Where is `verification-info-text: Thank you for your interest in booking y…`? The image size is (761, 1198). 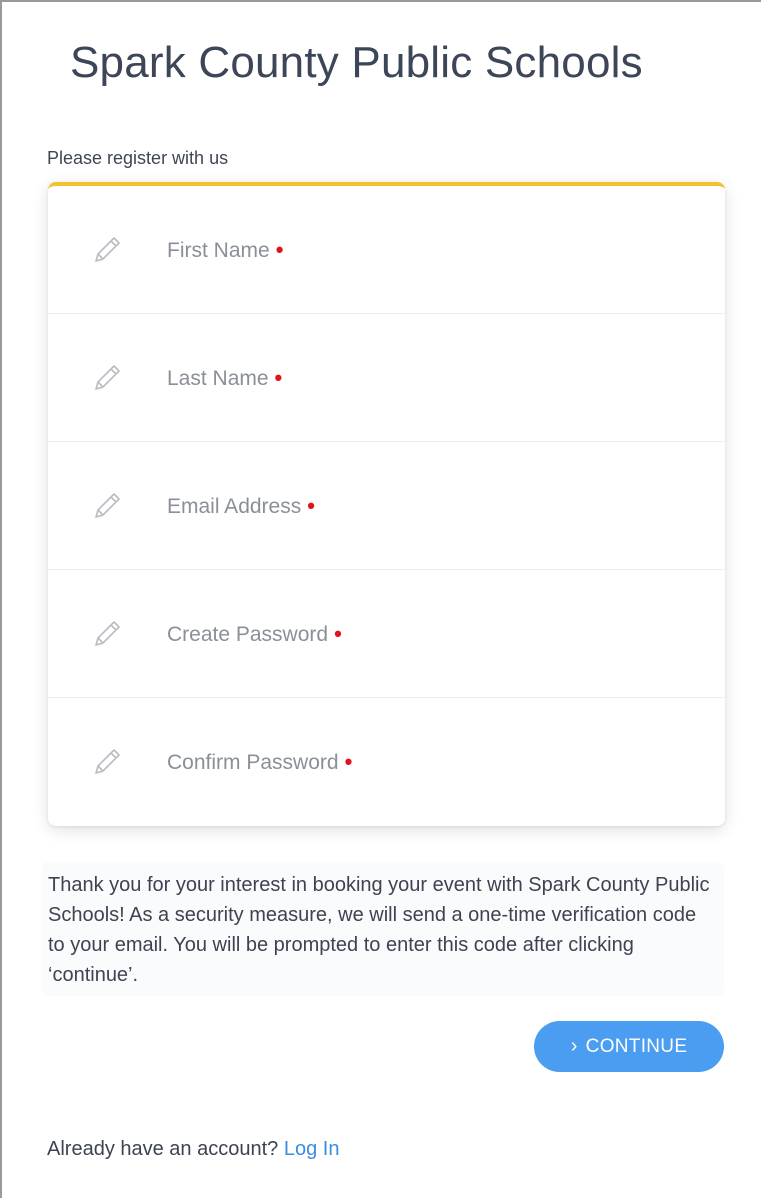 verification-info-text: Thank you for your interest in booking y… is located at coordinates (383, 929).